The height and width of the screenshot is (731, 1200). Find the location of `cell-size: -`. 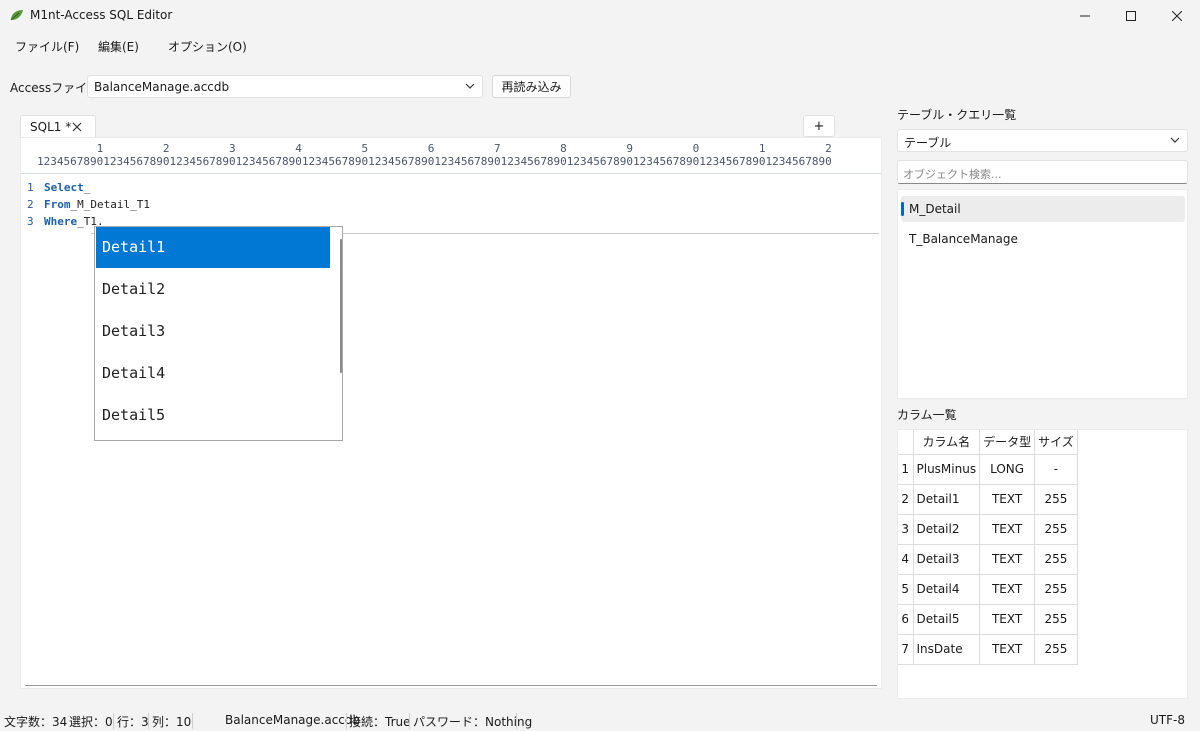

cell-size: - is located at coordinates (1056, 469).